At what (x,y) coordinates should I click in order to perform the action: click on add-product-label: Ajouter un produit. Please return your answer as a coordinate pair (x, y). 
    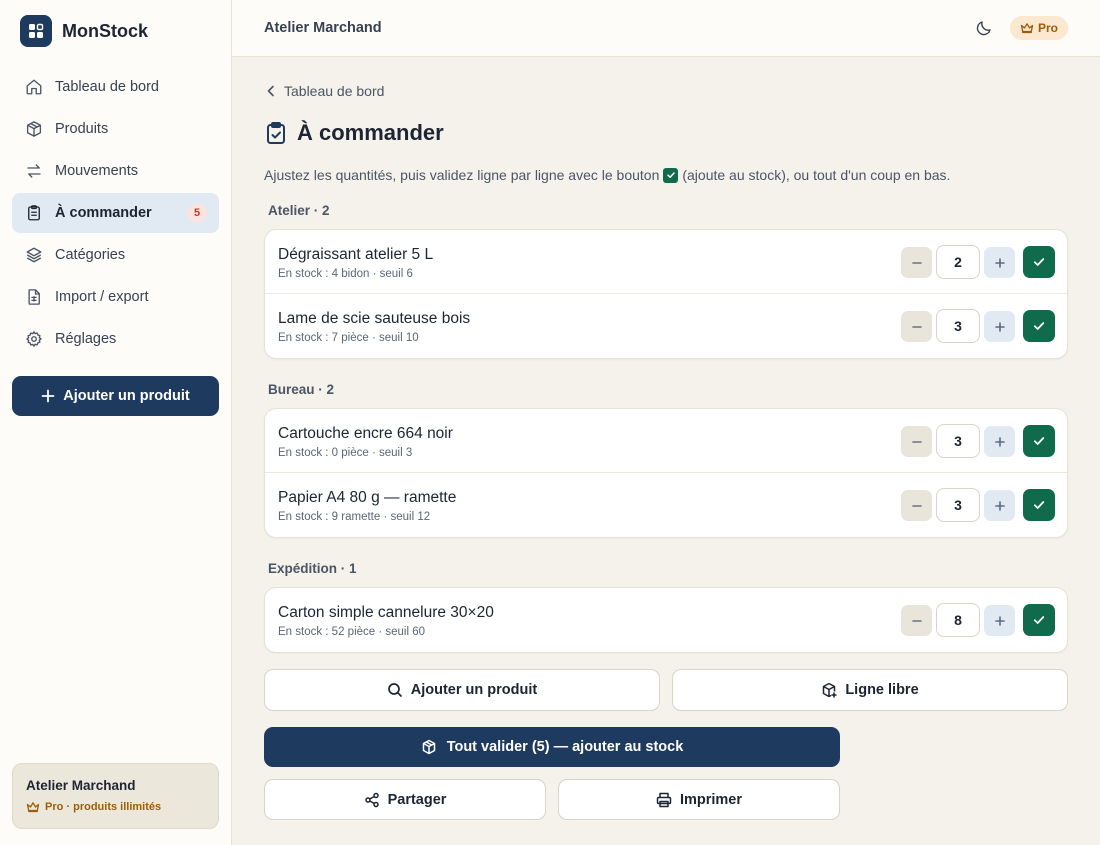
    Looking at the image, I should click on (126, 396).